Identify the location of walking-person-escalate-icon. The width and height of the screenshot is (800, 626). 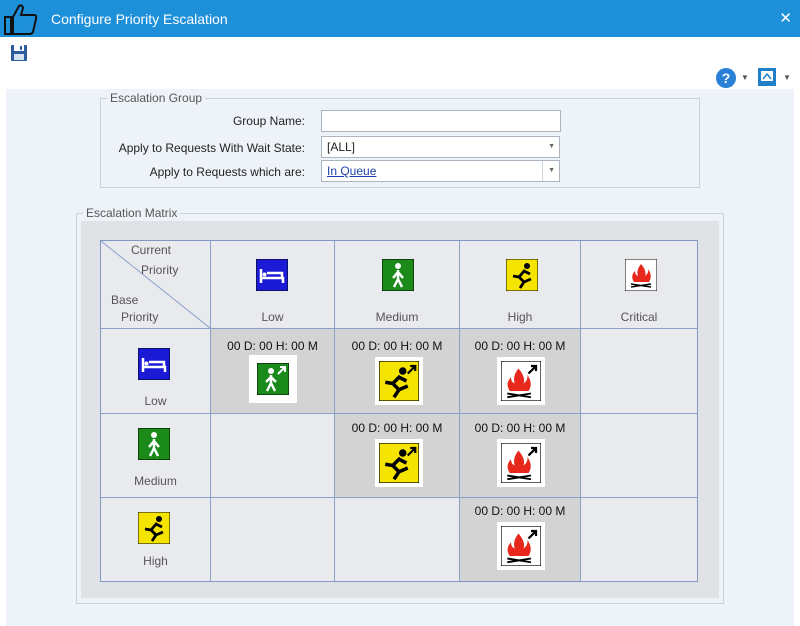
(273, 379).